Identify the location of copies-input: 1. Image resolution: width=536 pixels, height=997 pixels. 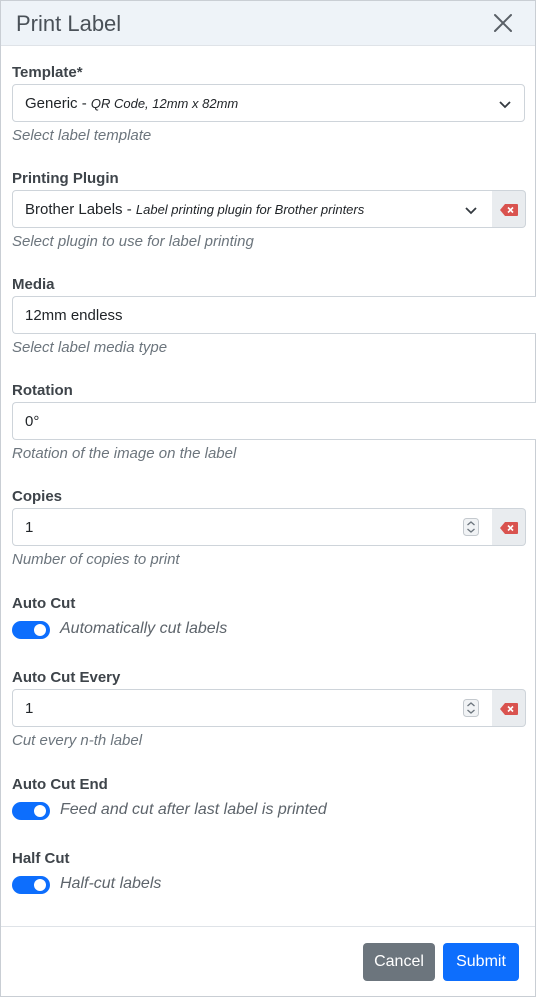
(252, 527).